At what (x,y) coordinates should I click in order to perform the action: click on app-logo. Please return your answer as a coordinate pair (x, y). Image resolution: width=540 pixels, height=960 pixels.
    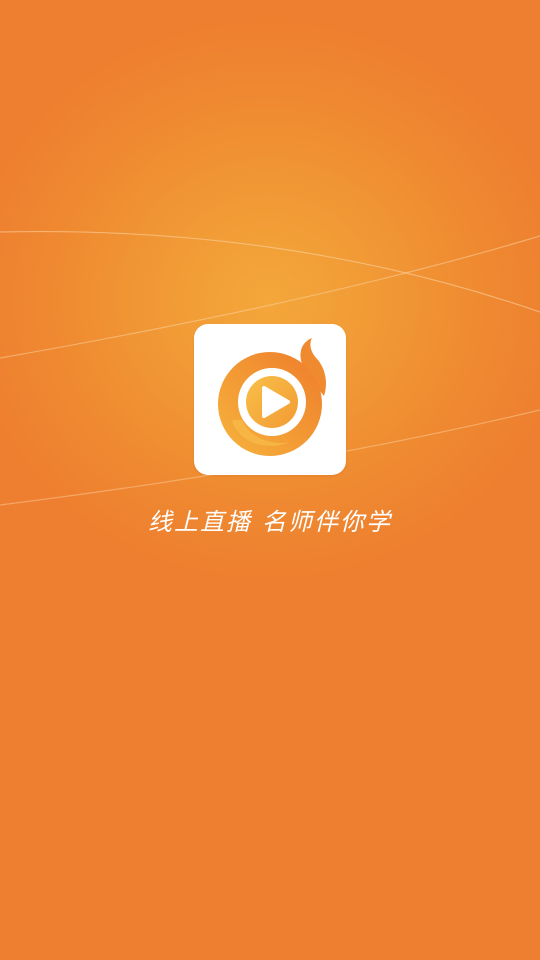
    Looking at the image, I should click on (270, 399).